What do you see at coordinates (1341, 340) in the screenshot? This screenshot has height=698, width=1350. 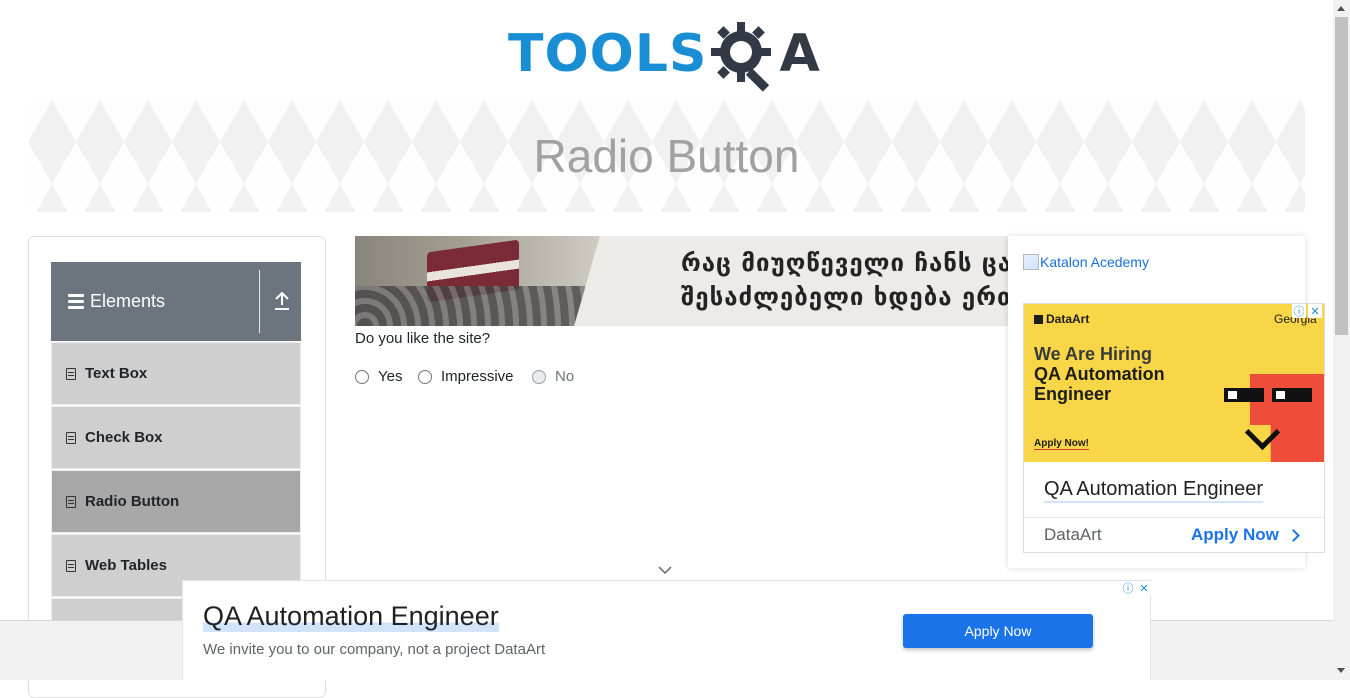 I see `page-scrollbar` at bounding box center [1341, 340].